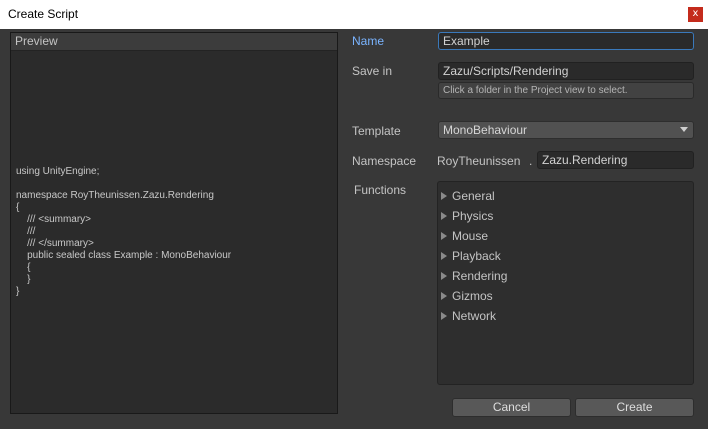 The width and height of the screenshot is (708, 429). I want to click on save-in-field: Zazu/Scripts/Rendering, so click(566, 71).